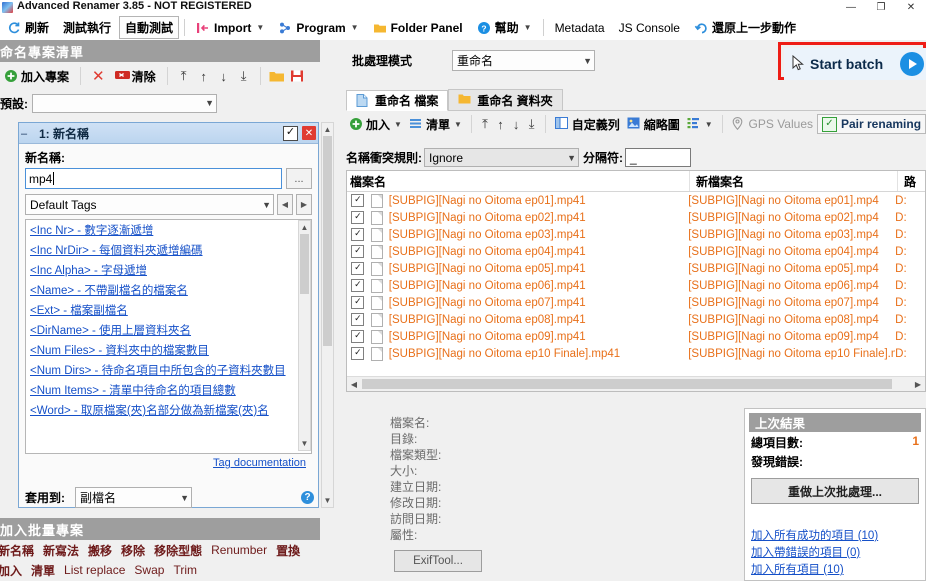  I want to click on start-batch-button: Start batch, so click(855, 64).